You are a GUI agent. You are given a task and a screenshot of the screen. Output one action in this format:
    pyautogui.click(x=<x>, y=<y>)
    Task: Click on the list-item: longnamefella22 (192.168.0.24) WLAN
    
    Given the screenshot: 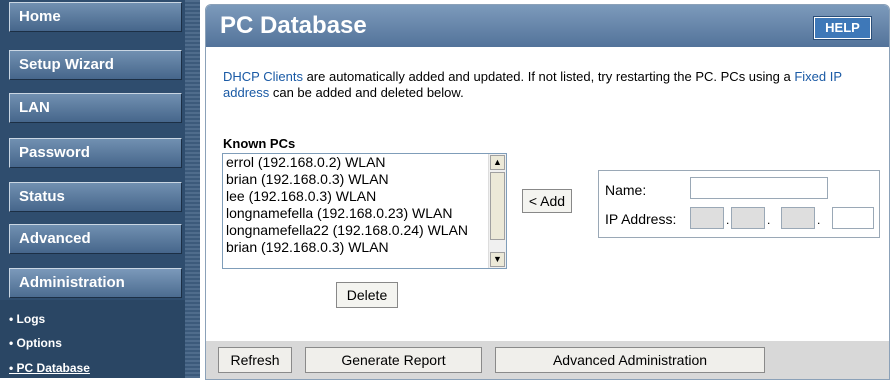 What is the action you would take?
    pyautogui.click(x=364, y=230)
    